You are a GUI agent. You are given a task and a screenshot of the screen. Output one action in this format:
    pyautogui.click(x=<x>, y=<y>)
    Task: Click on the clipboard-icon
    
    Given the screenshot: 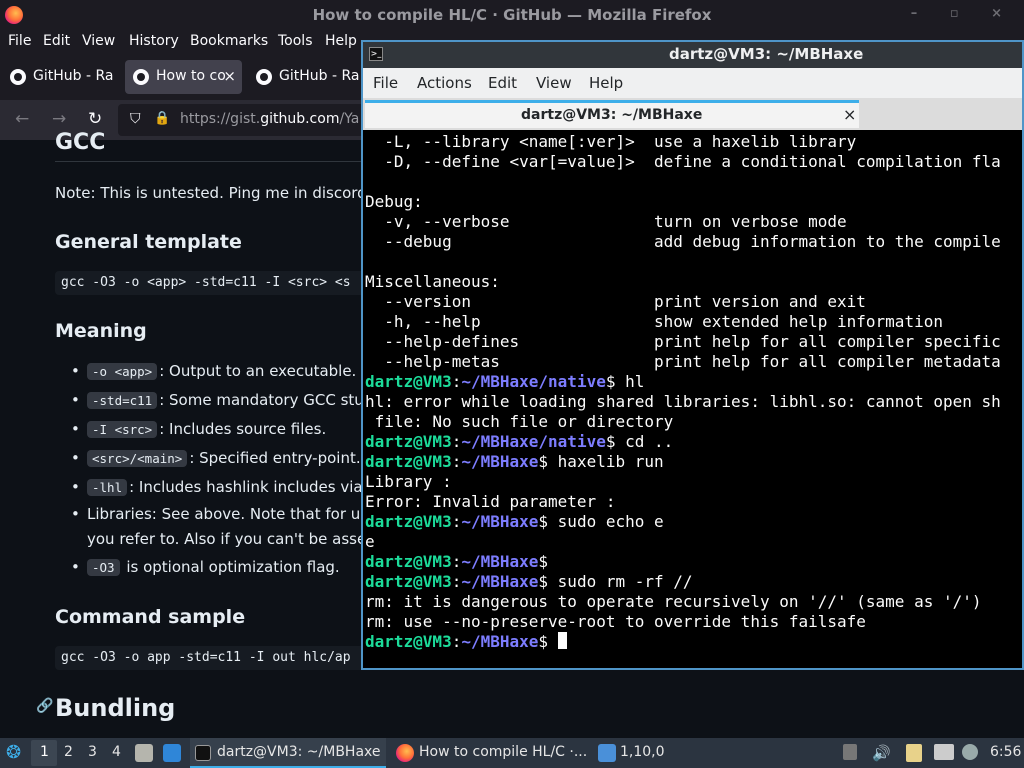 What is the action you would take?
    pyautogui.click(x=914, y=753)
    